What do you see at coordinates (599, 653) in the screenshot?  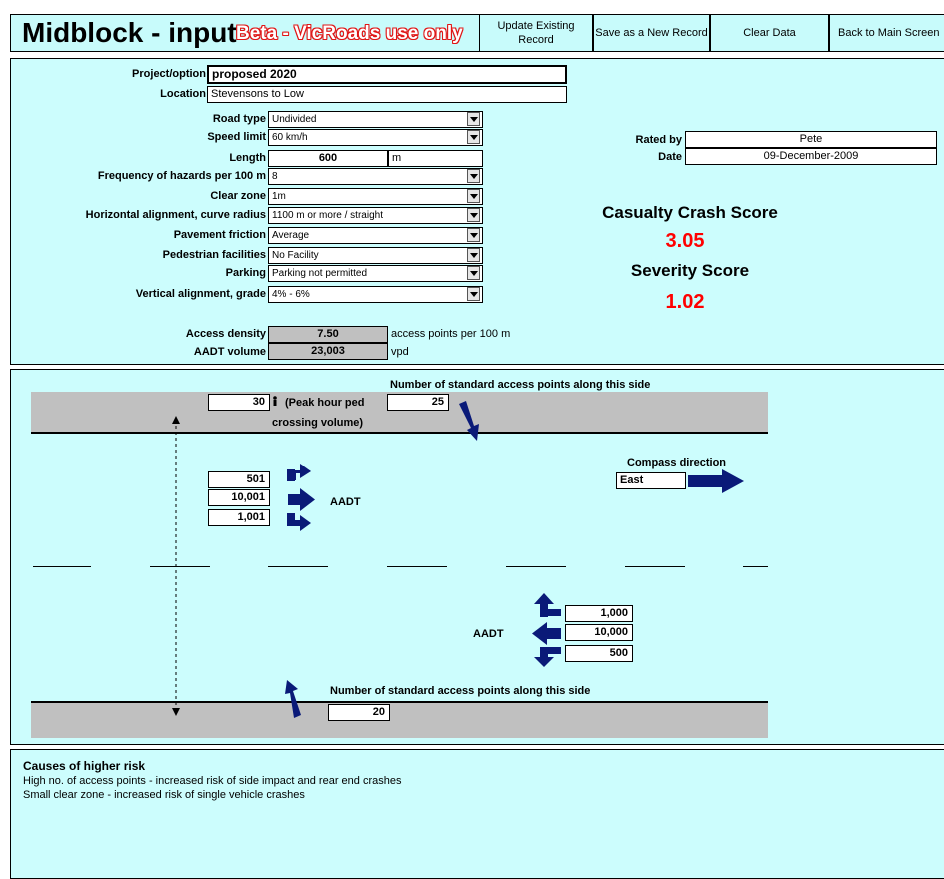 I see `eastbound-right-turn-volume: 500` at bounding box center [599, 653].